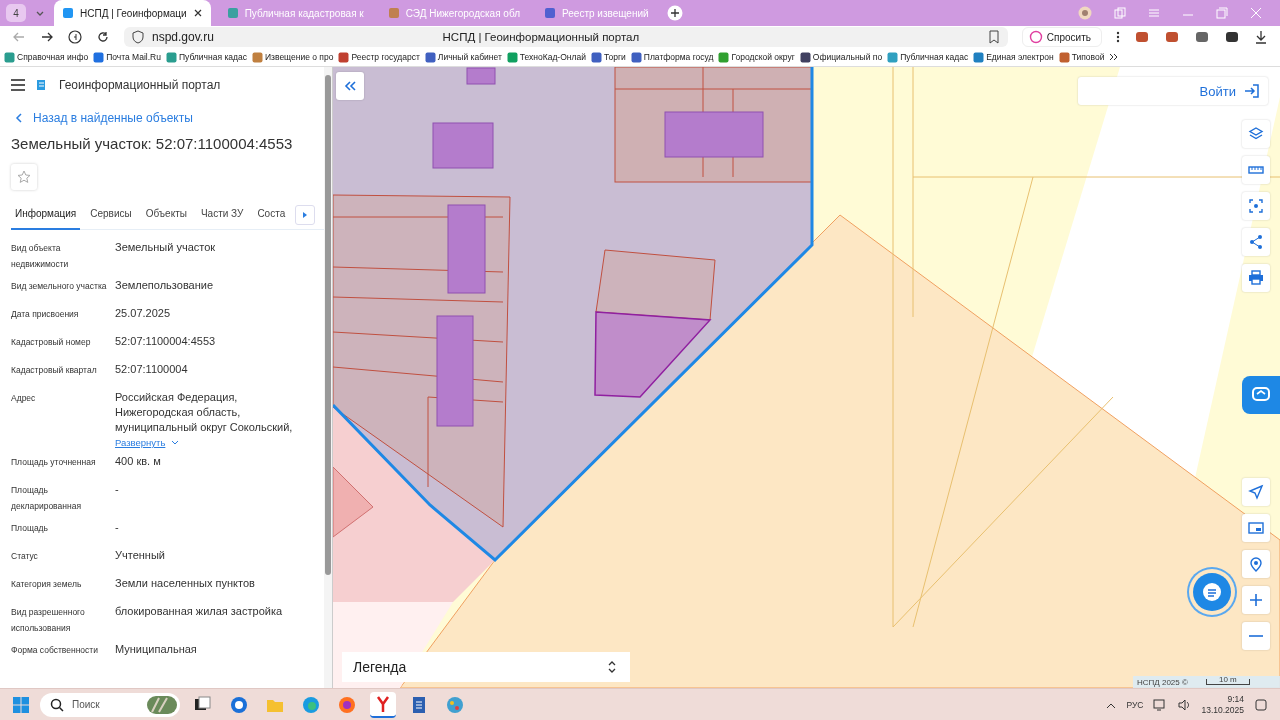 The image size is (1280, 720). What do you see at coordinates (54, 462) in the screenshot?
I see `field-label: Площадь уточненная` at bounding box center [54, 462].